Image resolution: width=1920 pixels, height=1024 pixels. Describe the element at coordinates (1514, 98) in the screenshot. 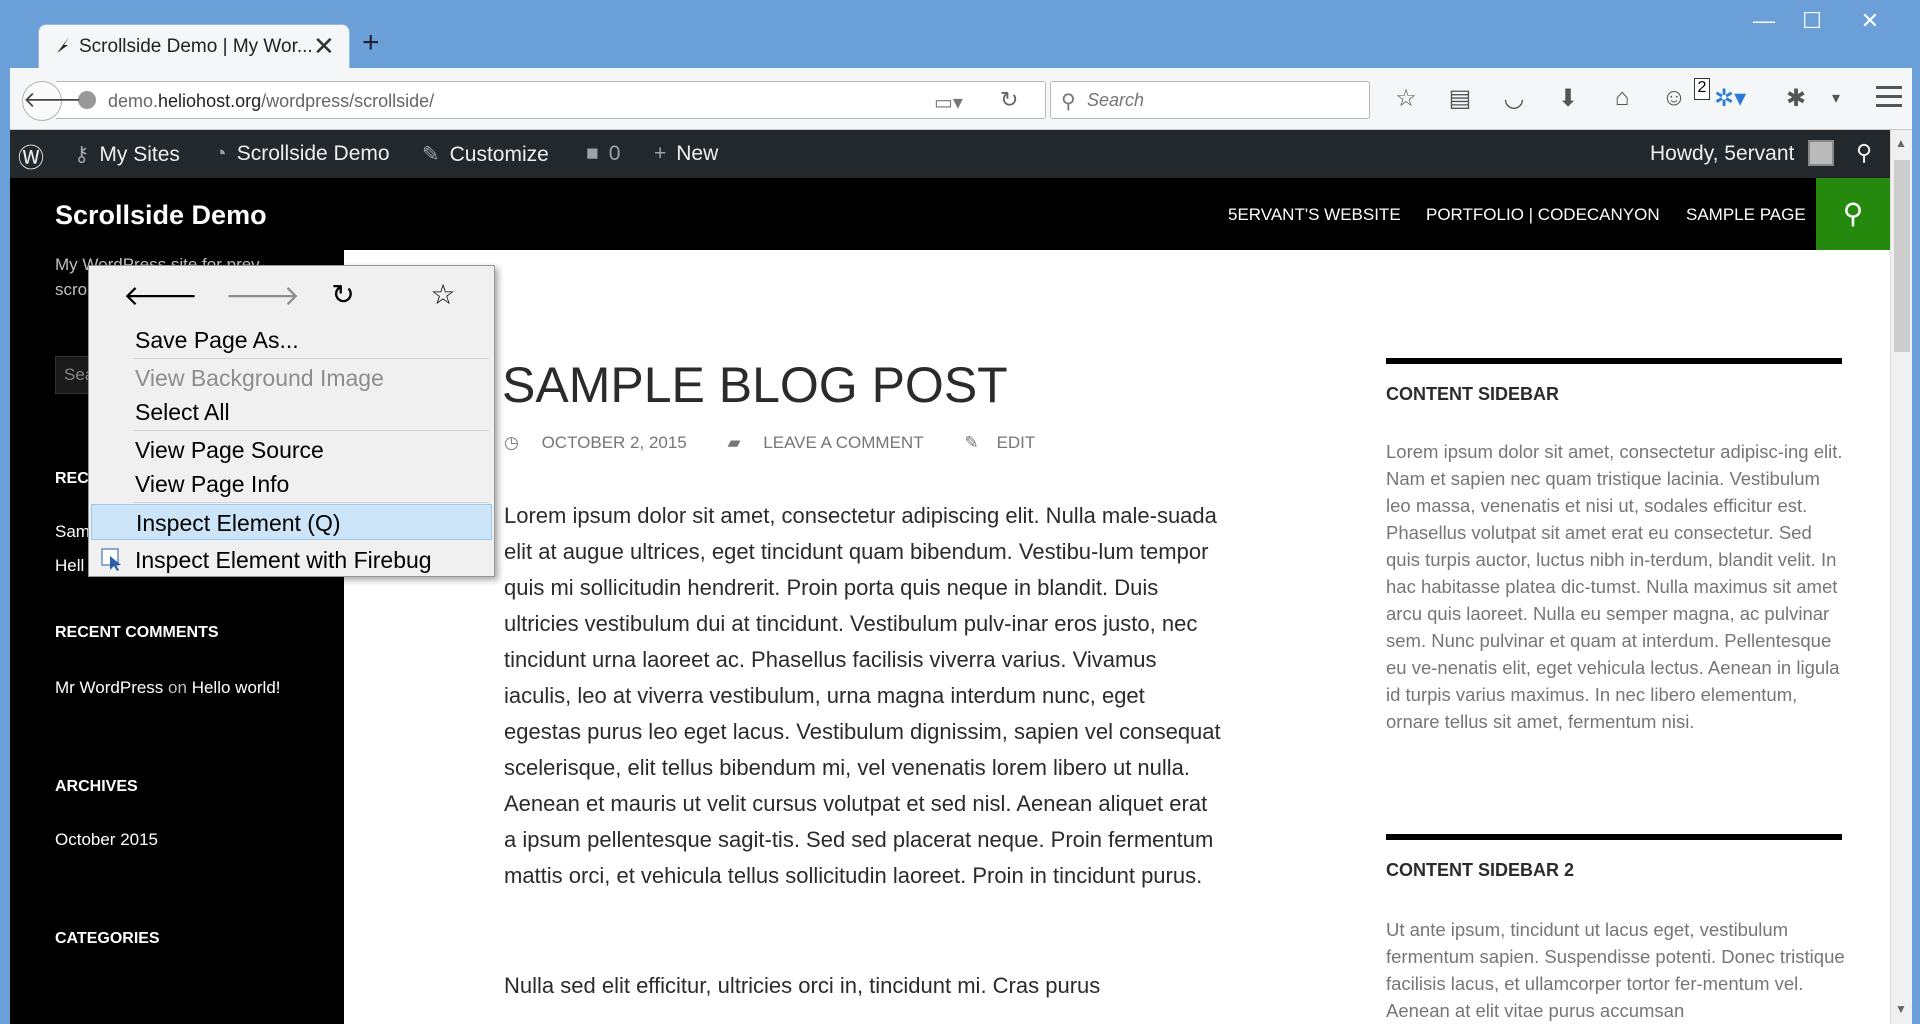

I see `pocket-icon: ◡` at that location.